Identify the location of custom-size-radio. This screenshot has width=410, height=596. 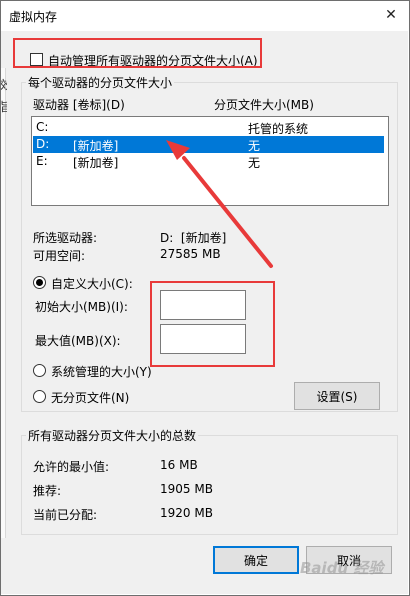
(39, 282).